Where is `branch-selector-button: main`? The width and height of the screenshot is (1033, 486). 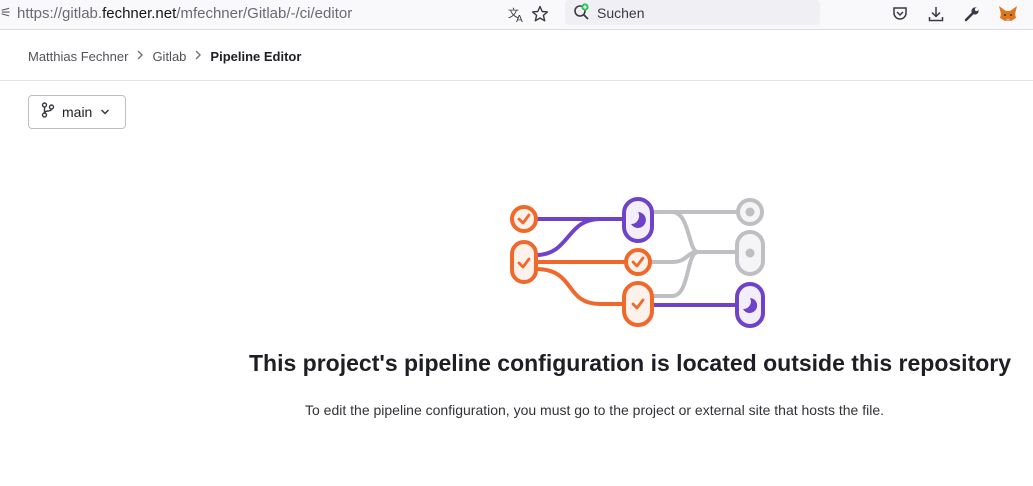 branch-selector-button: main is located at coordinates (77, 112).